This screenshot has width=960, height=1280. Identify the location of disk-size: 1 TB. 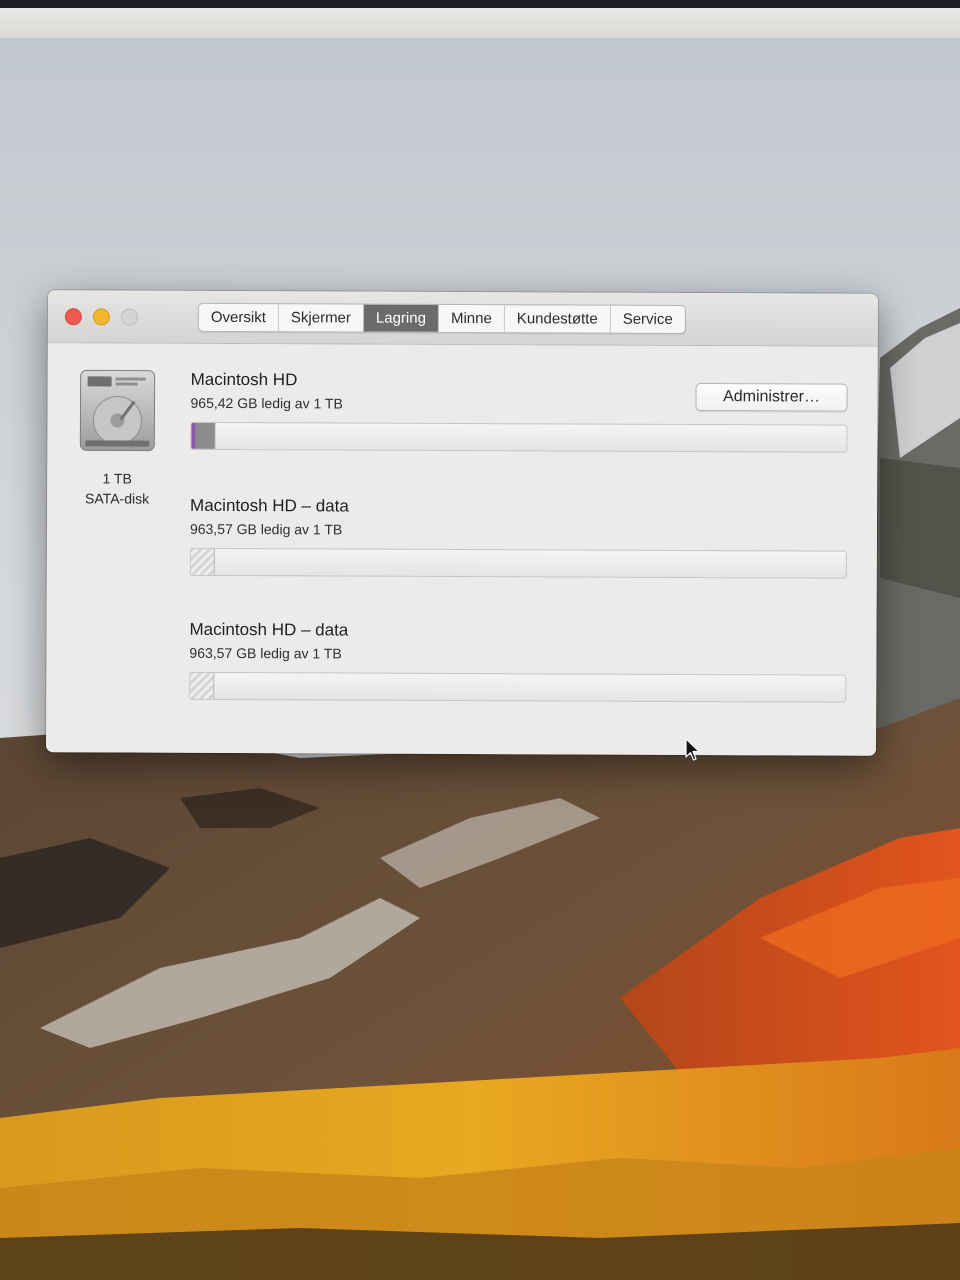
(117, 478).